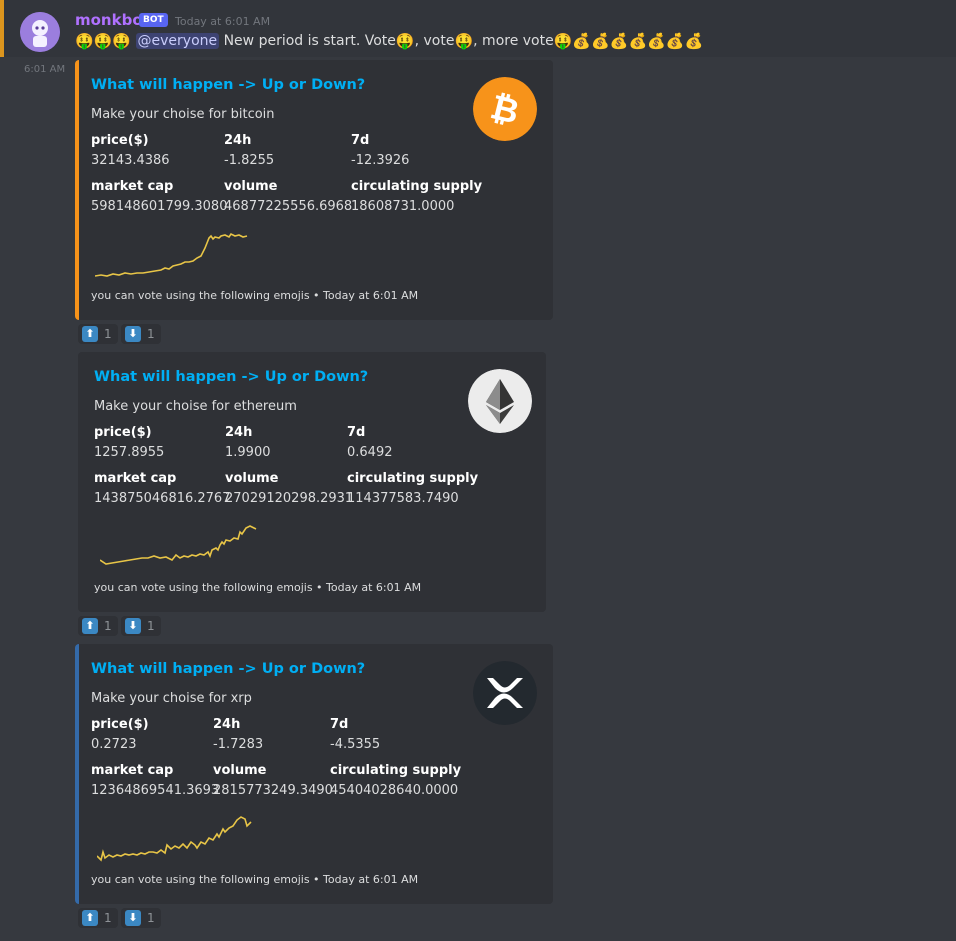 The image size is (956, 941). Describe the element at coordinates (223, 21) in the screenshot. I see `message-timestamp: Today at 6:01 AM` at that location.